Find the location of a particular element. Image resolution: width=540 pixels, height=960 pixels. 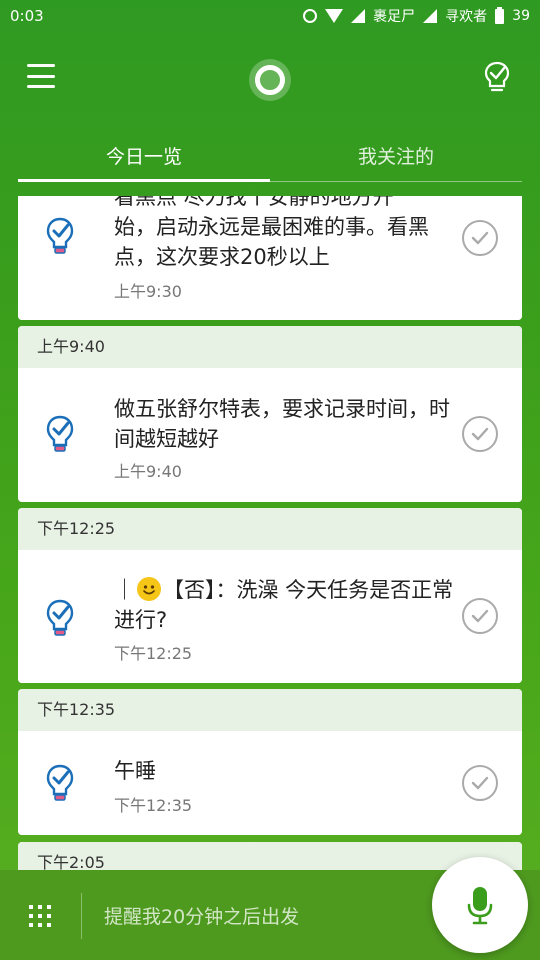

alarm-icon is located at coordinates (310, 16).